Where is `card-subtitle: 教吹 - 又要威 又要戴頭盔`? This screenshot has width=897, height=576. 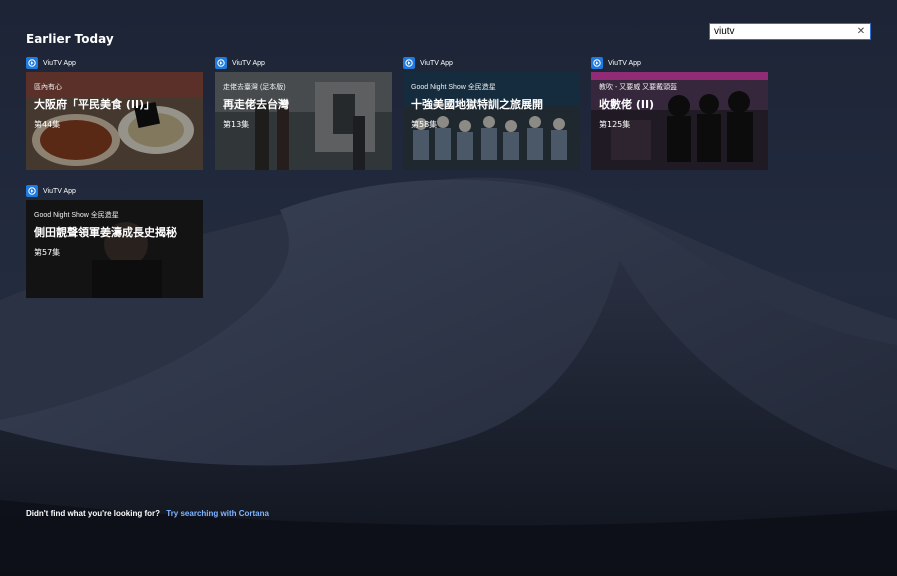 card-subtitle: 教吹 - 又要威 又要戴頭盔 is located at coordinates (638, 87).